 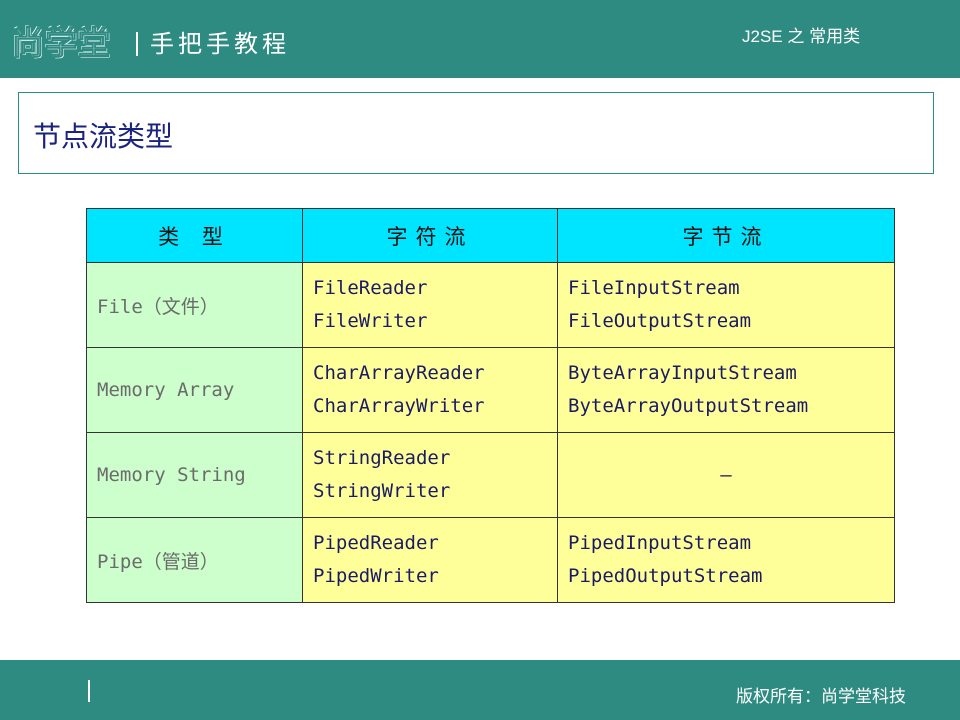 I want to click on header-type: 类 型, so click(x=194, y=235).